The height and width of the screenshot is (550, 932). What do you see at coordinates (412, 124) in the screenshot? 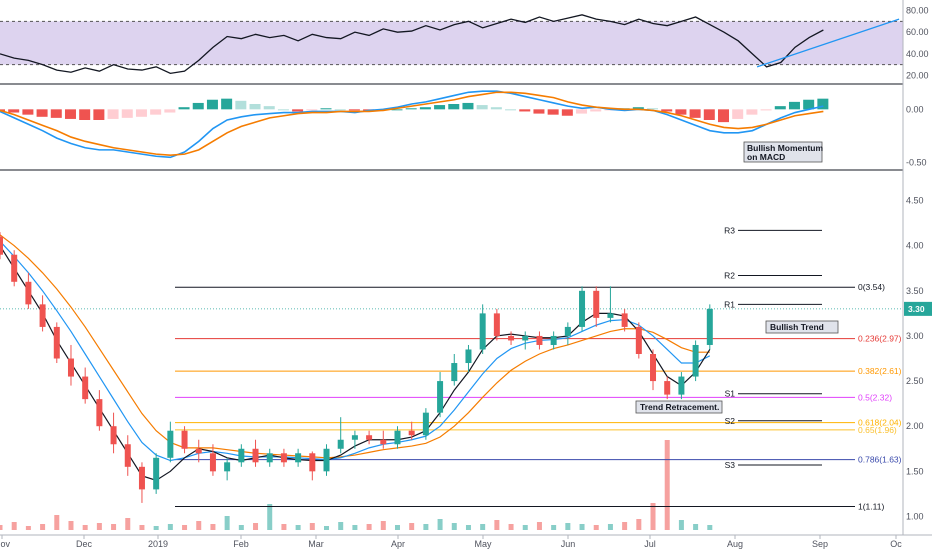
I see `macd-signal-line` at bounding box center [412, 124].